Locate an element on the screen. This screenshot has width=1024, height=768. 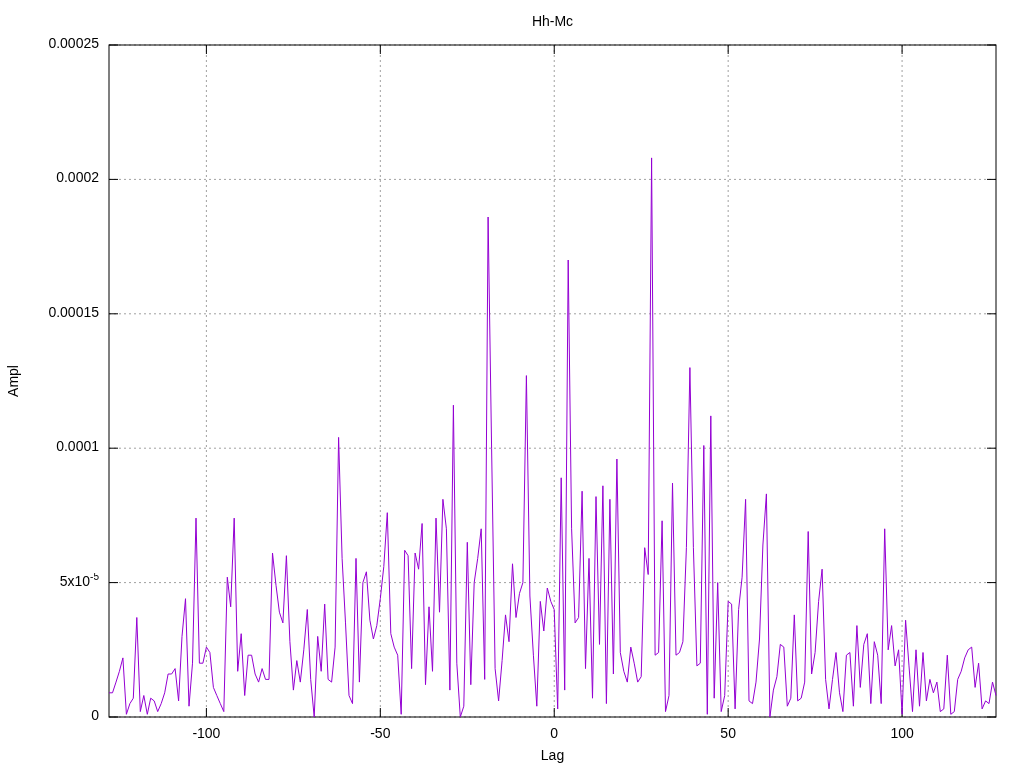
x-tick-label: 0 is located at coordinates (554, 733).